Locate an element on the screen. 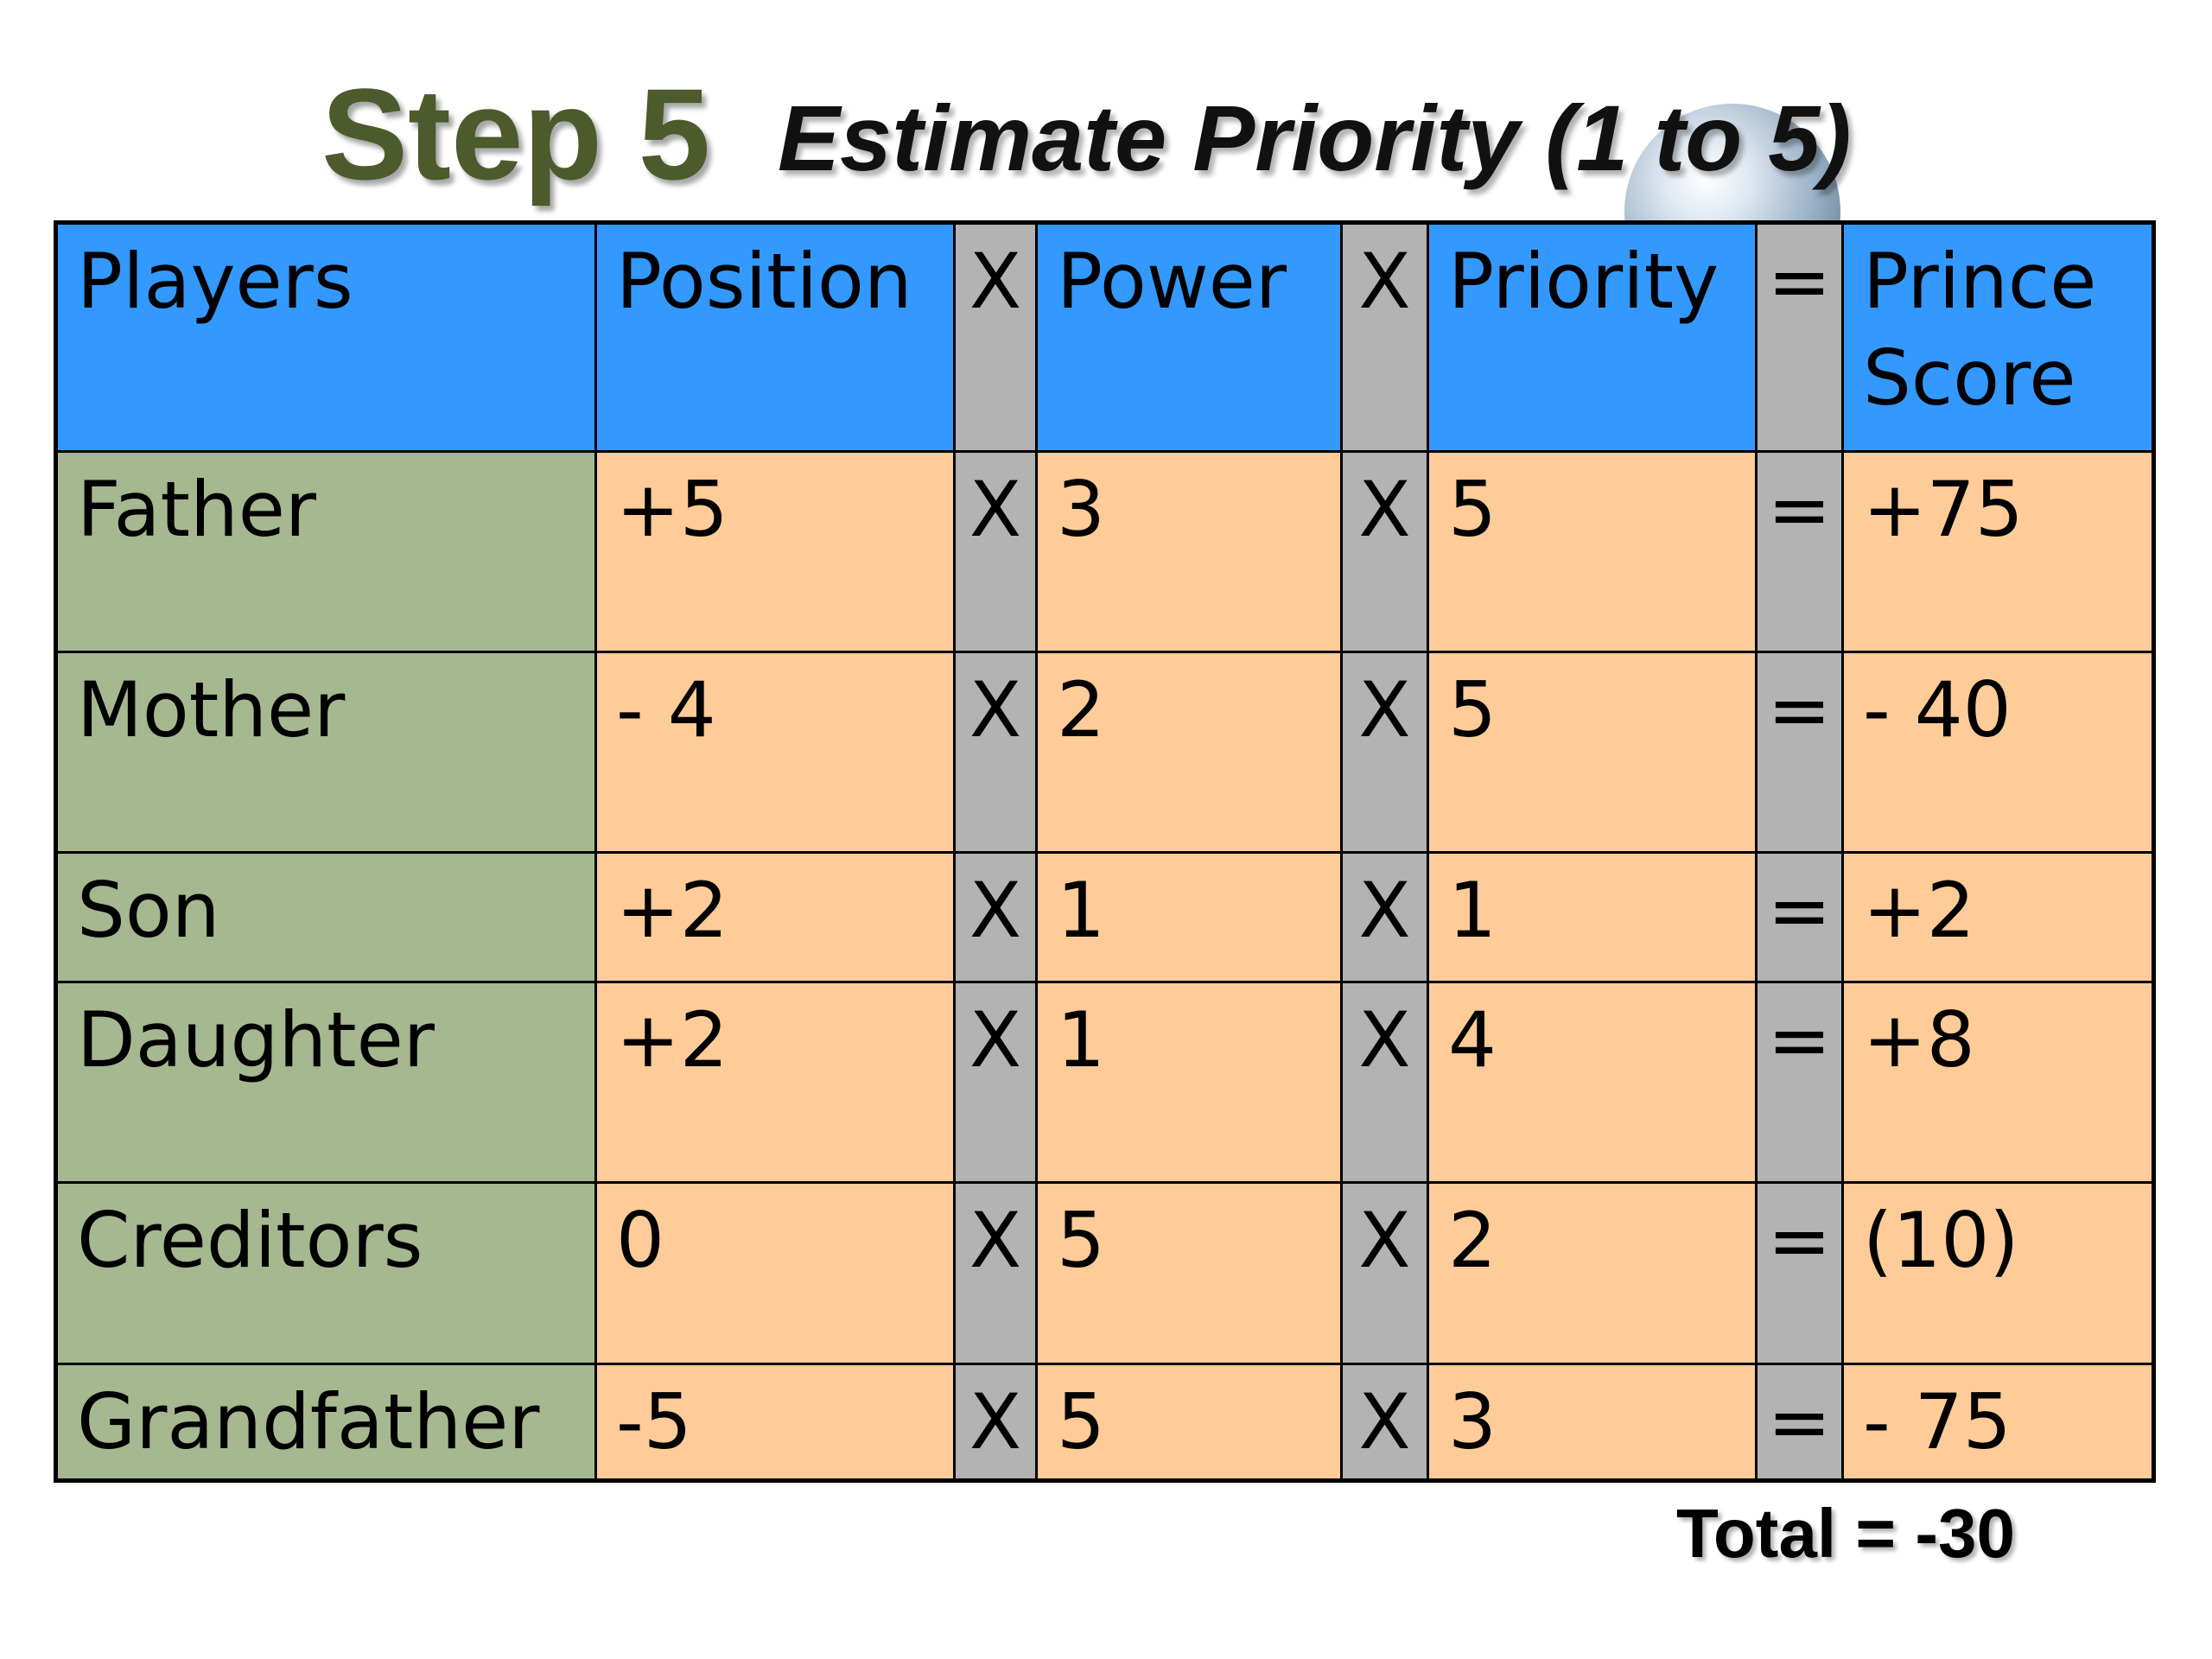 This screenshot has width=2212, height=1659. table-row: Grandfather -5 X 5 X 3 = - 75 is located at coordinates (1104, 1422).